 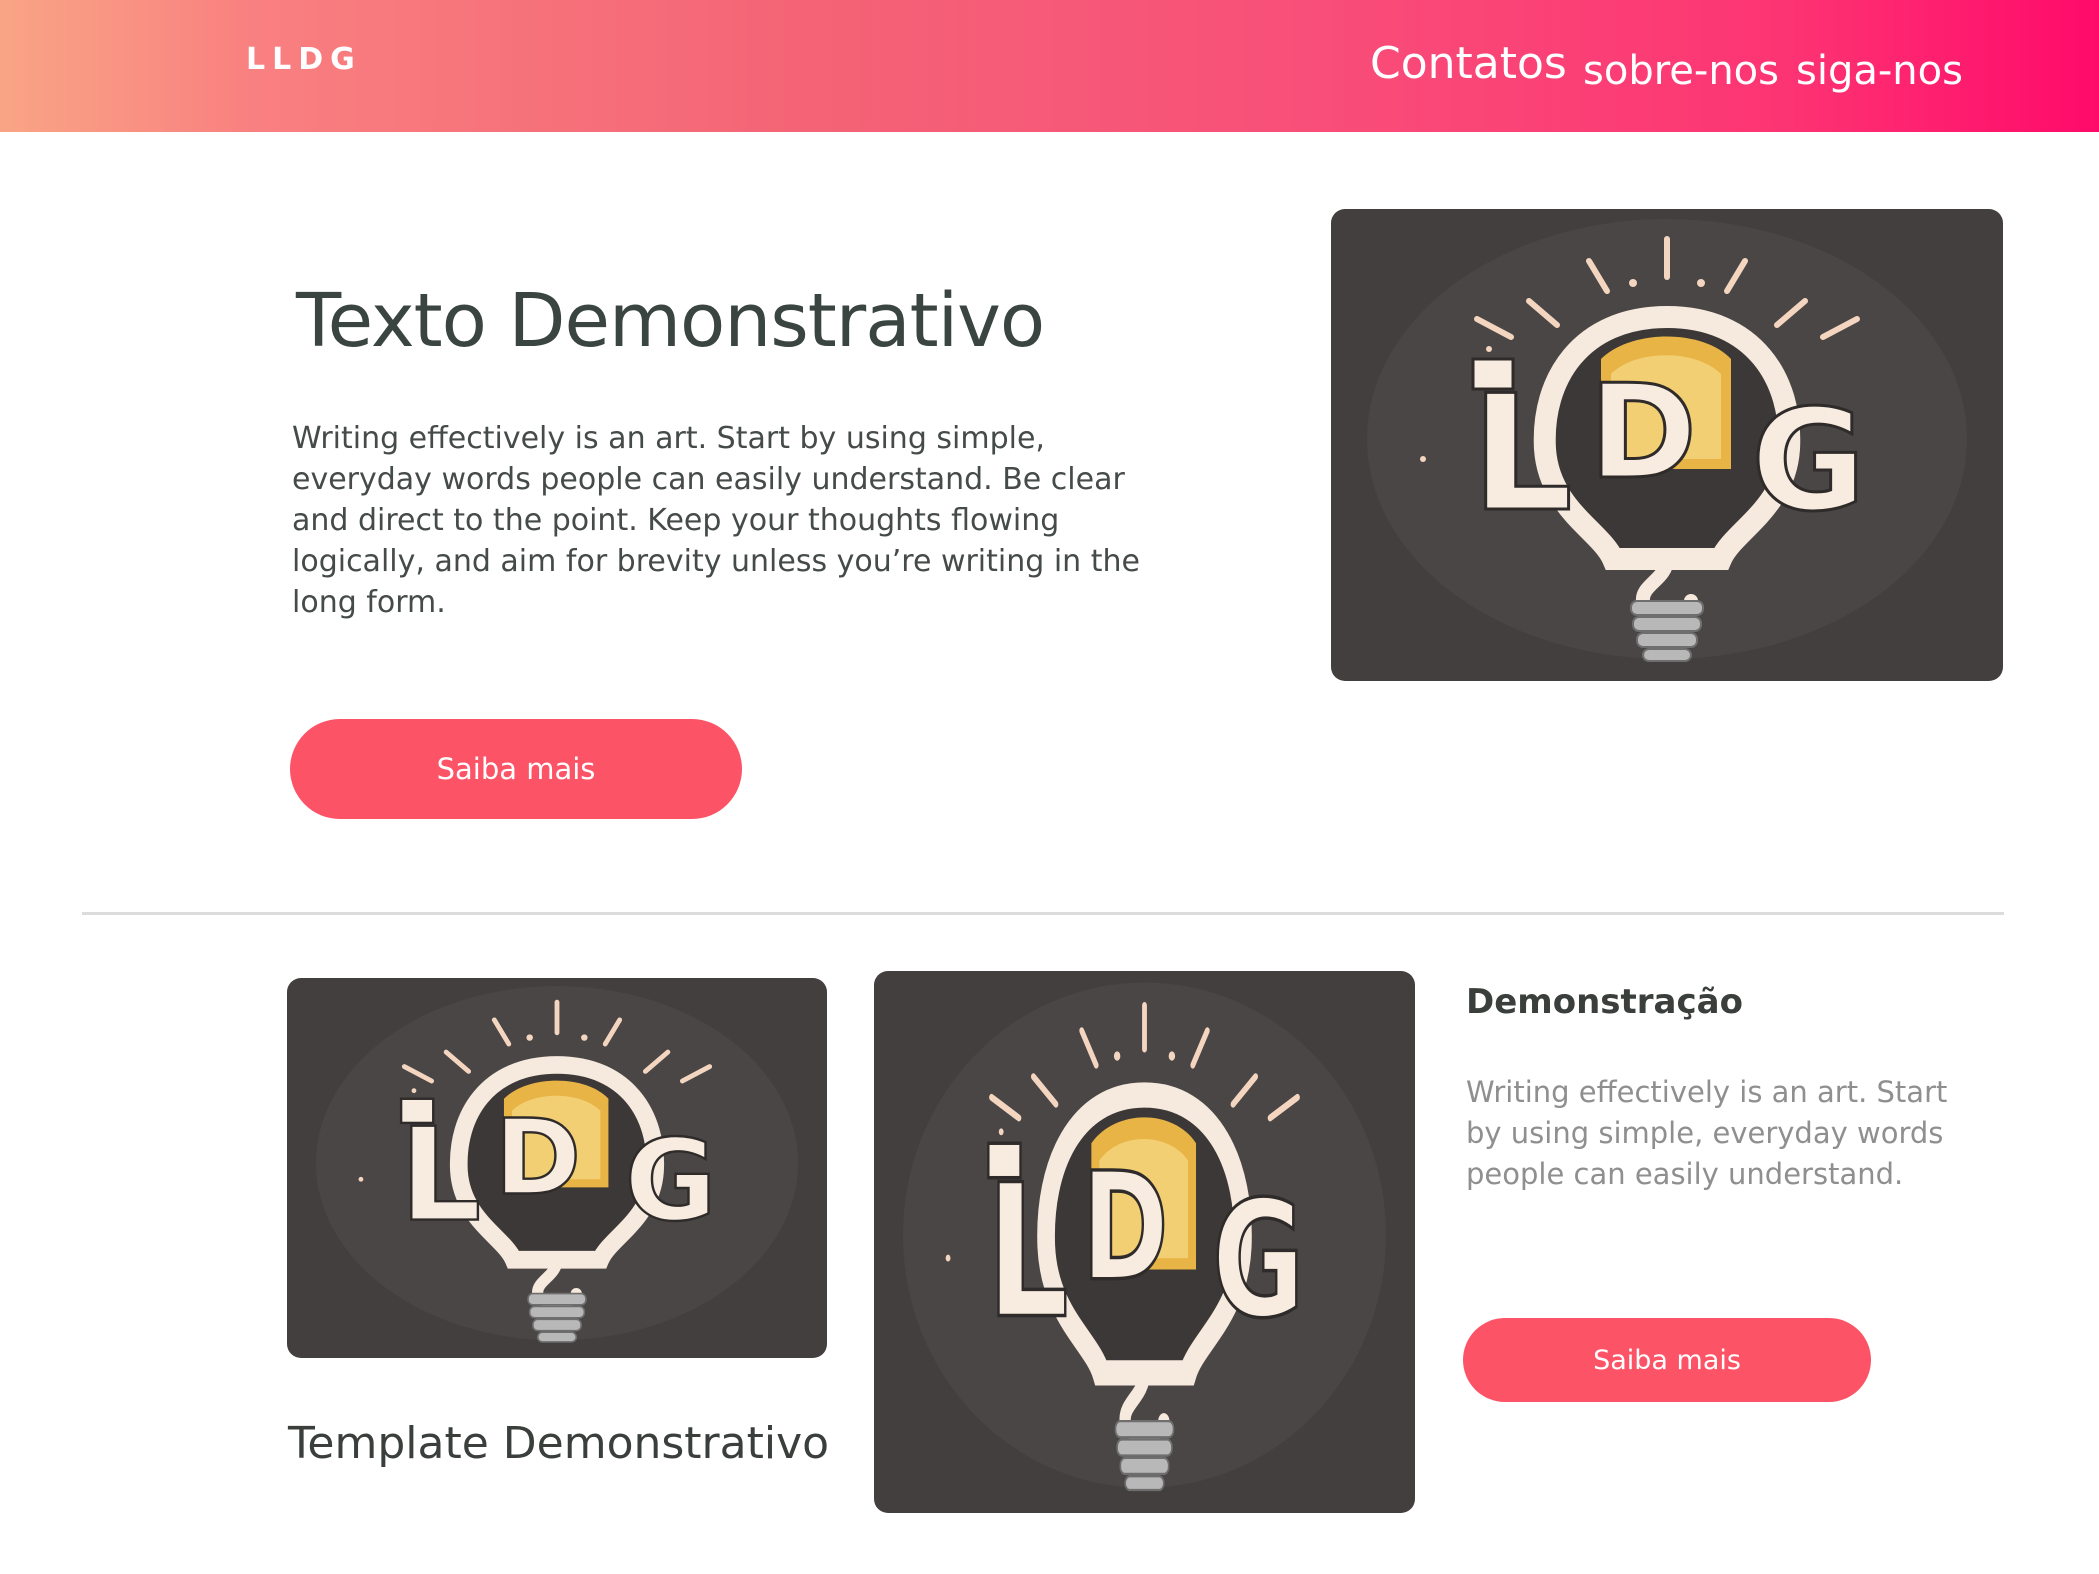 What do you see at coordinates (1043, 913) in the screenshot?
I see `section-divider` at bounding box center [1043, 913].